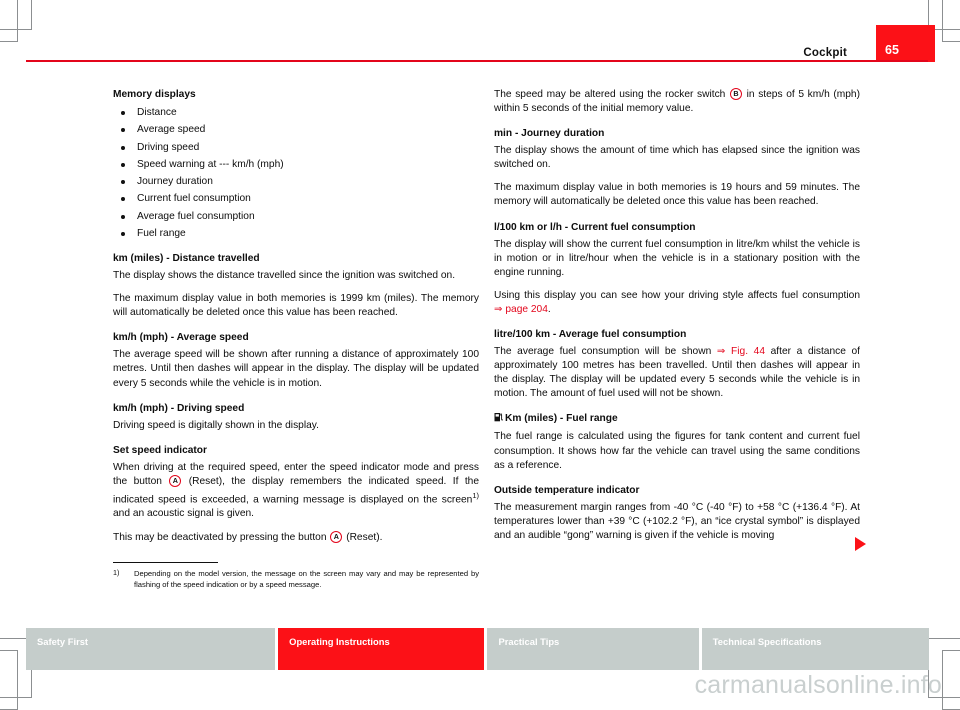 Image resolution: width=960 pixels, height=710 pixels. Describe the element at coordinates (521, 309) in the screenshot. I see `cross-reference-link: ⇒ page 204` at that location.